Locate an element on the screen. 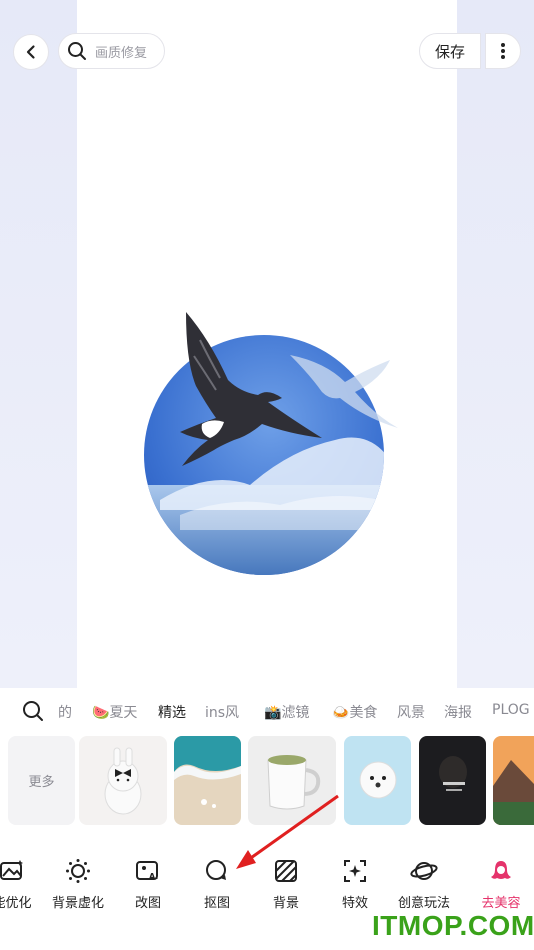  search-icon is located at coordinates (77, 51).